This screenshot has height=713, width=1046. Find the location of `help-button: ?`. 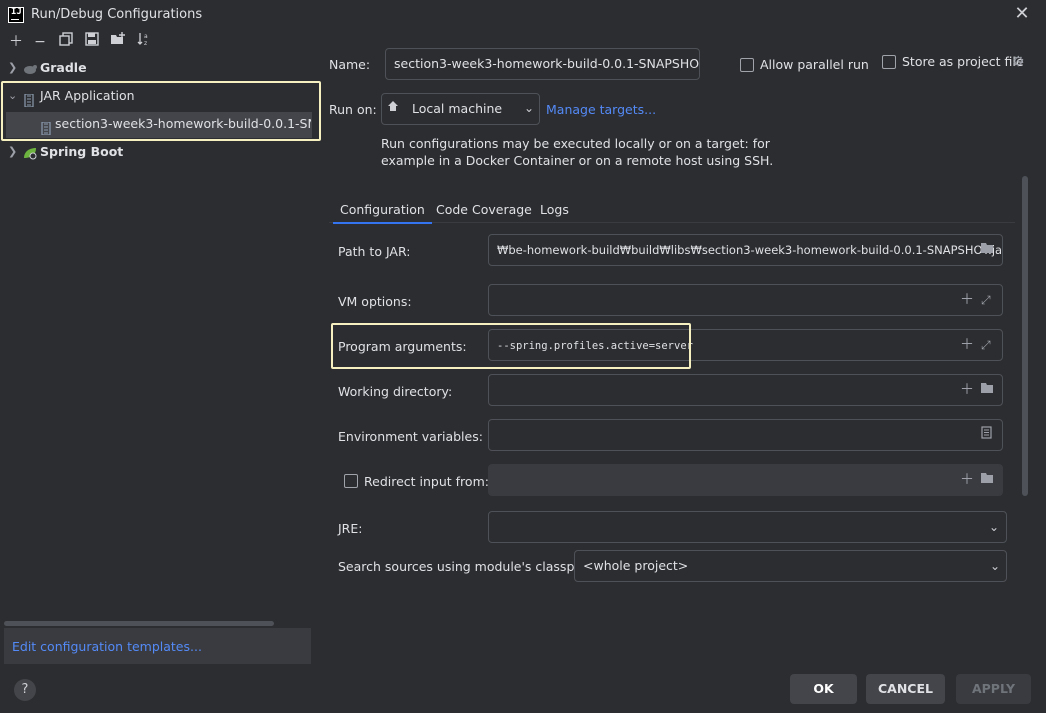

help-button: ? is located at coordinates (25, 690).